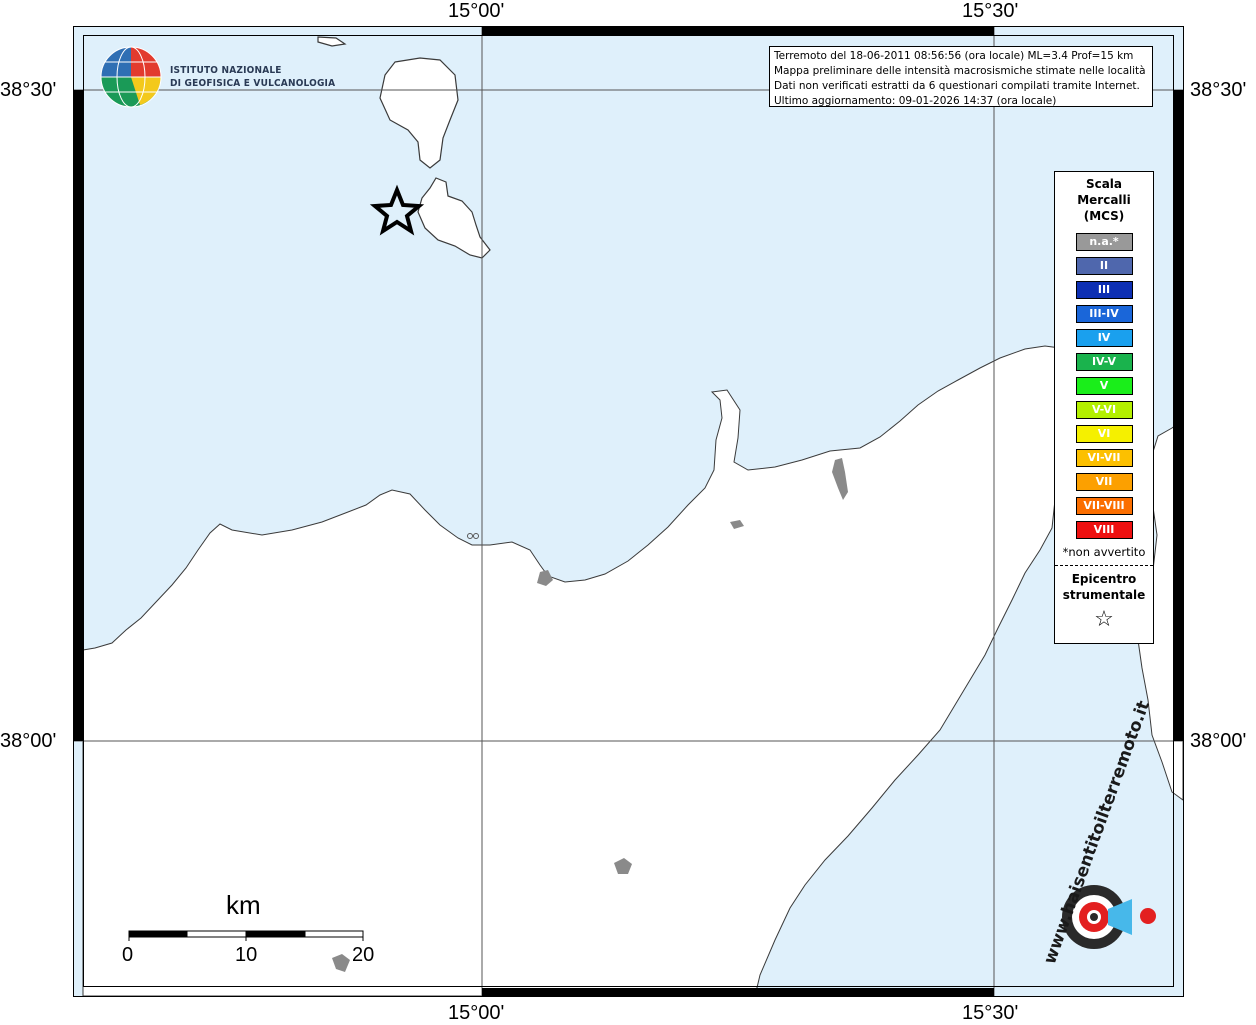  Describe the element at coordinates (476, 1013) in the screenshot. I see `lon-label-bottom-15-00: 15°00'` at that location.